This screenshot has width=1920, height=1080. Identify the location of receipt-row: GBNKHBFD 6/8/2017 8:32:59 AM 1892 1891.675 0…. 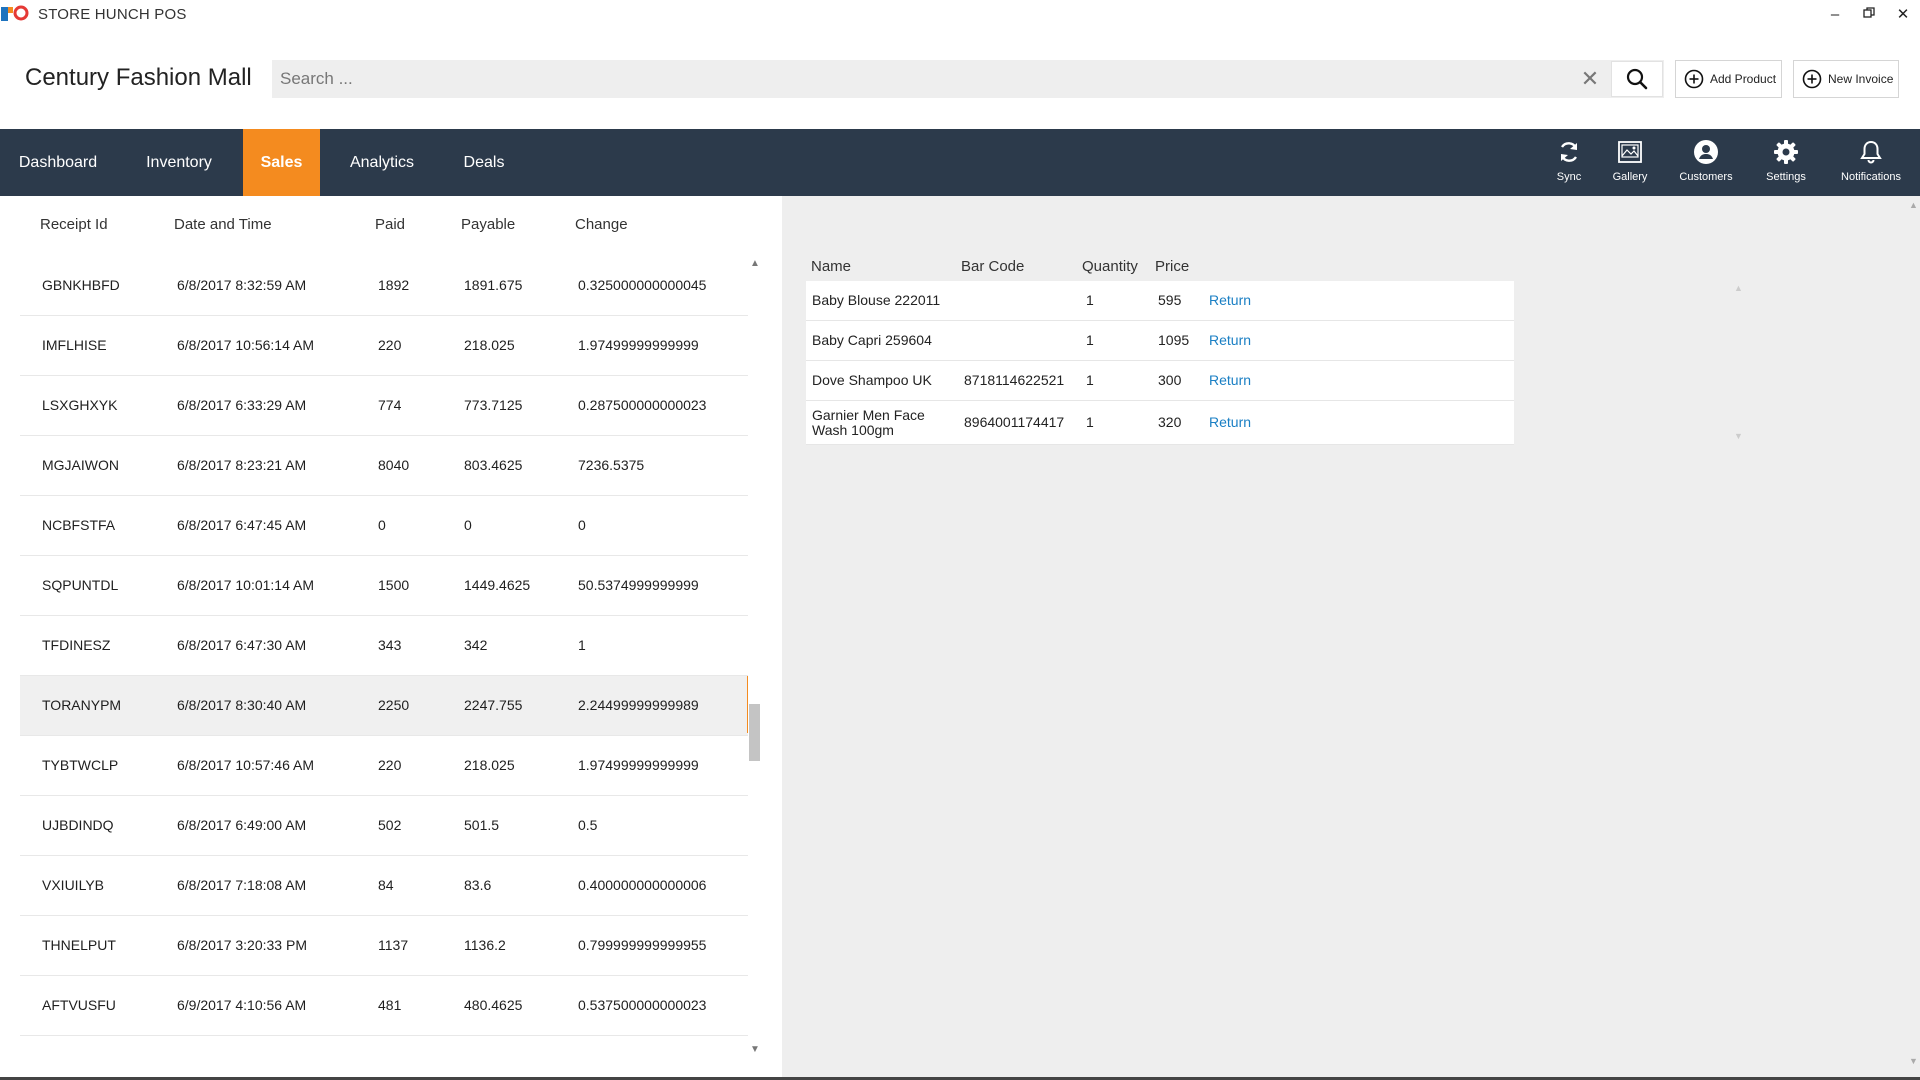
(384, 286).